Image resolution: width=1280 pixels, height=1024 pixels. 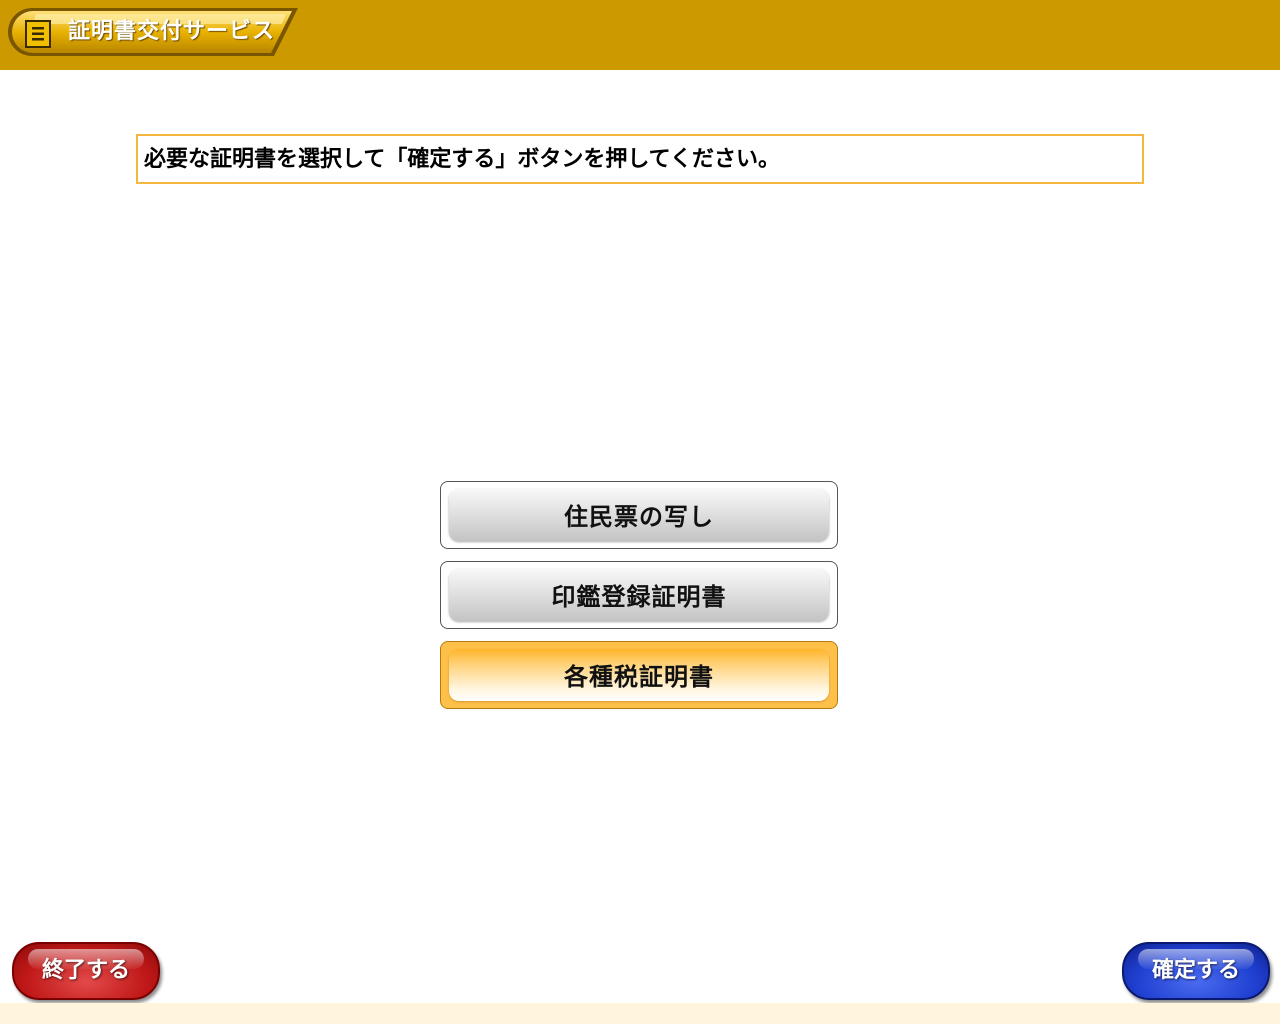 I want to click on confirm-button-label: 確定する, so click(x=1195, y=970).